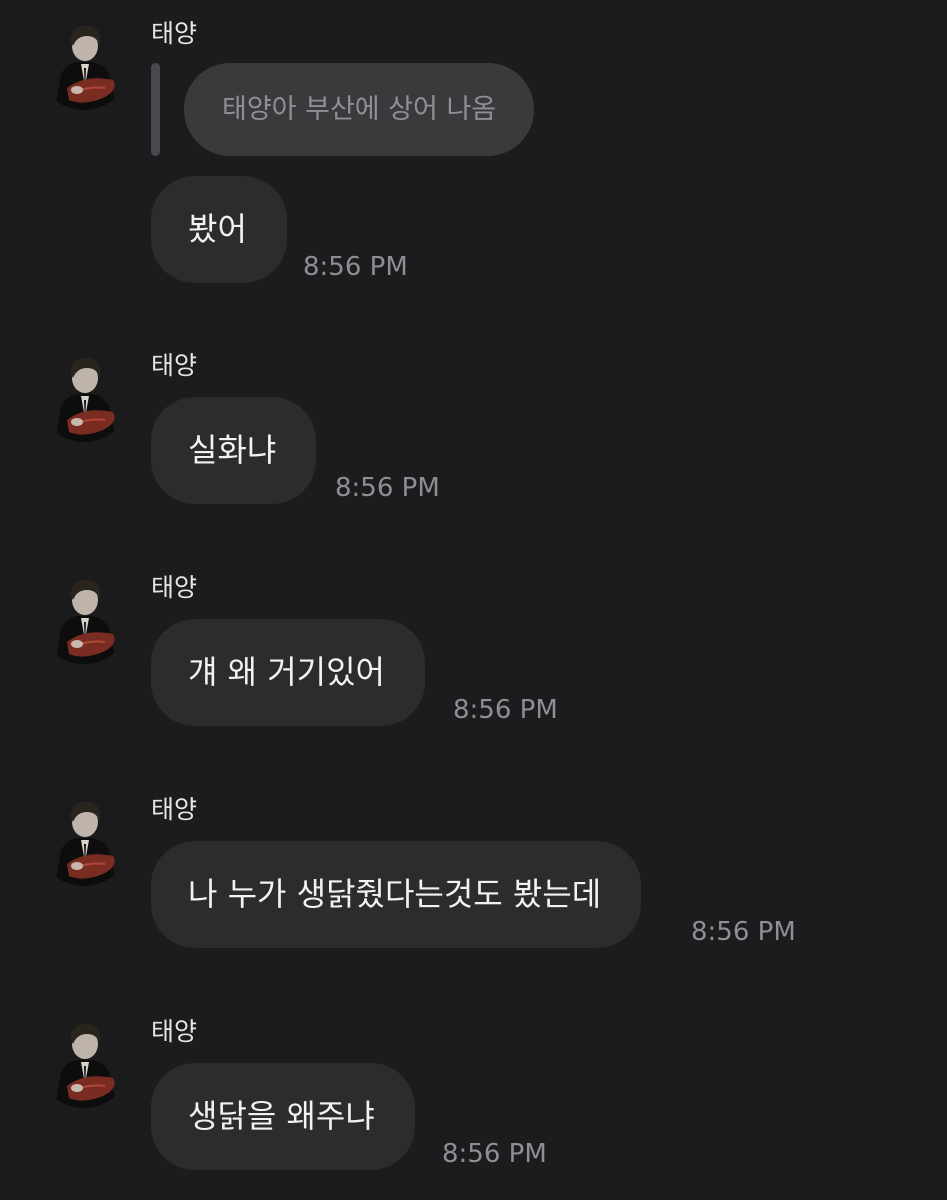  I want to click on message-text: 봤어, so click(217, 229).